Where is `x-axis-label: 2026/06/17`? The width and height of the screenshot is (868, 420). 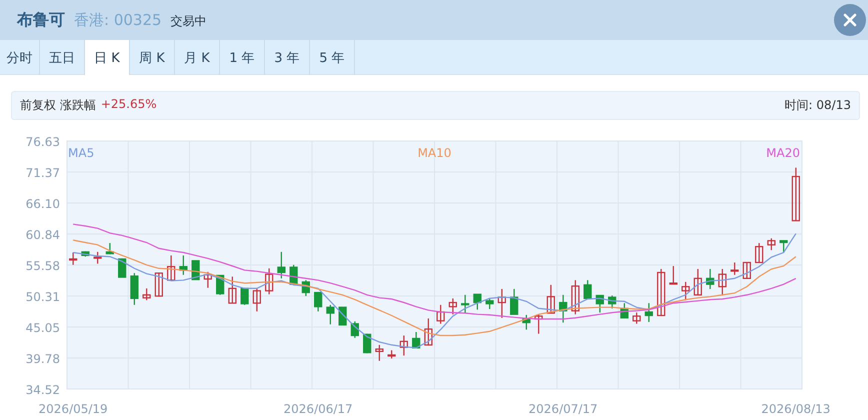
x-axis-label: 2026/06/17 is located at coordinates (318, 409).